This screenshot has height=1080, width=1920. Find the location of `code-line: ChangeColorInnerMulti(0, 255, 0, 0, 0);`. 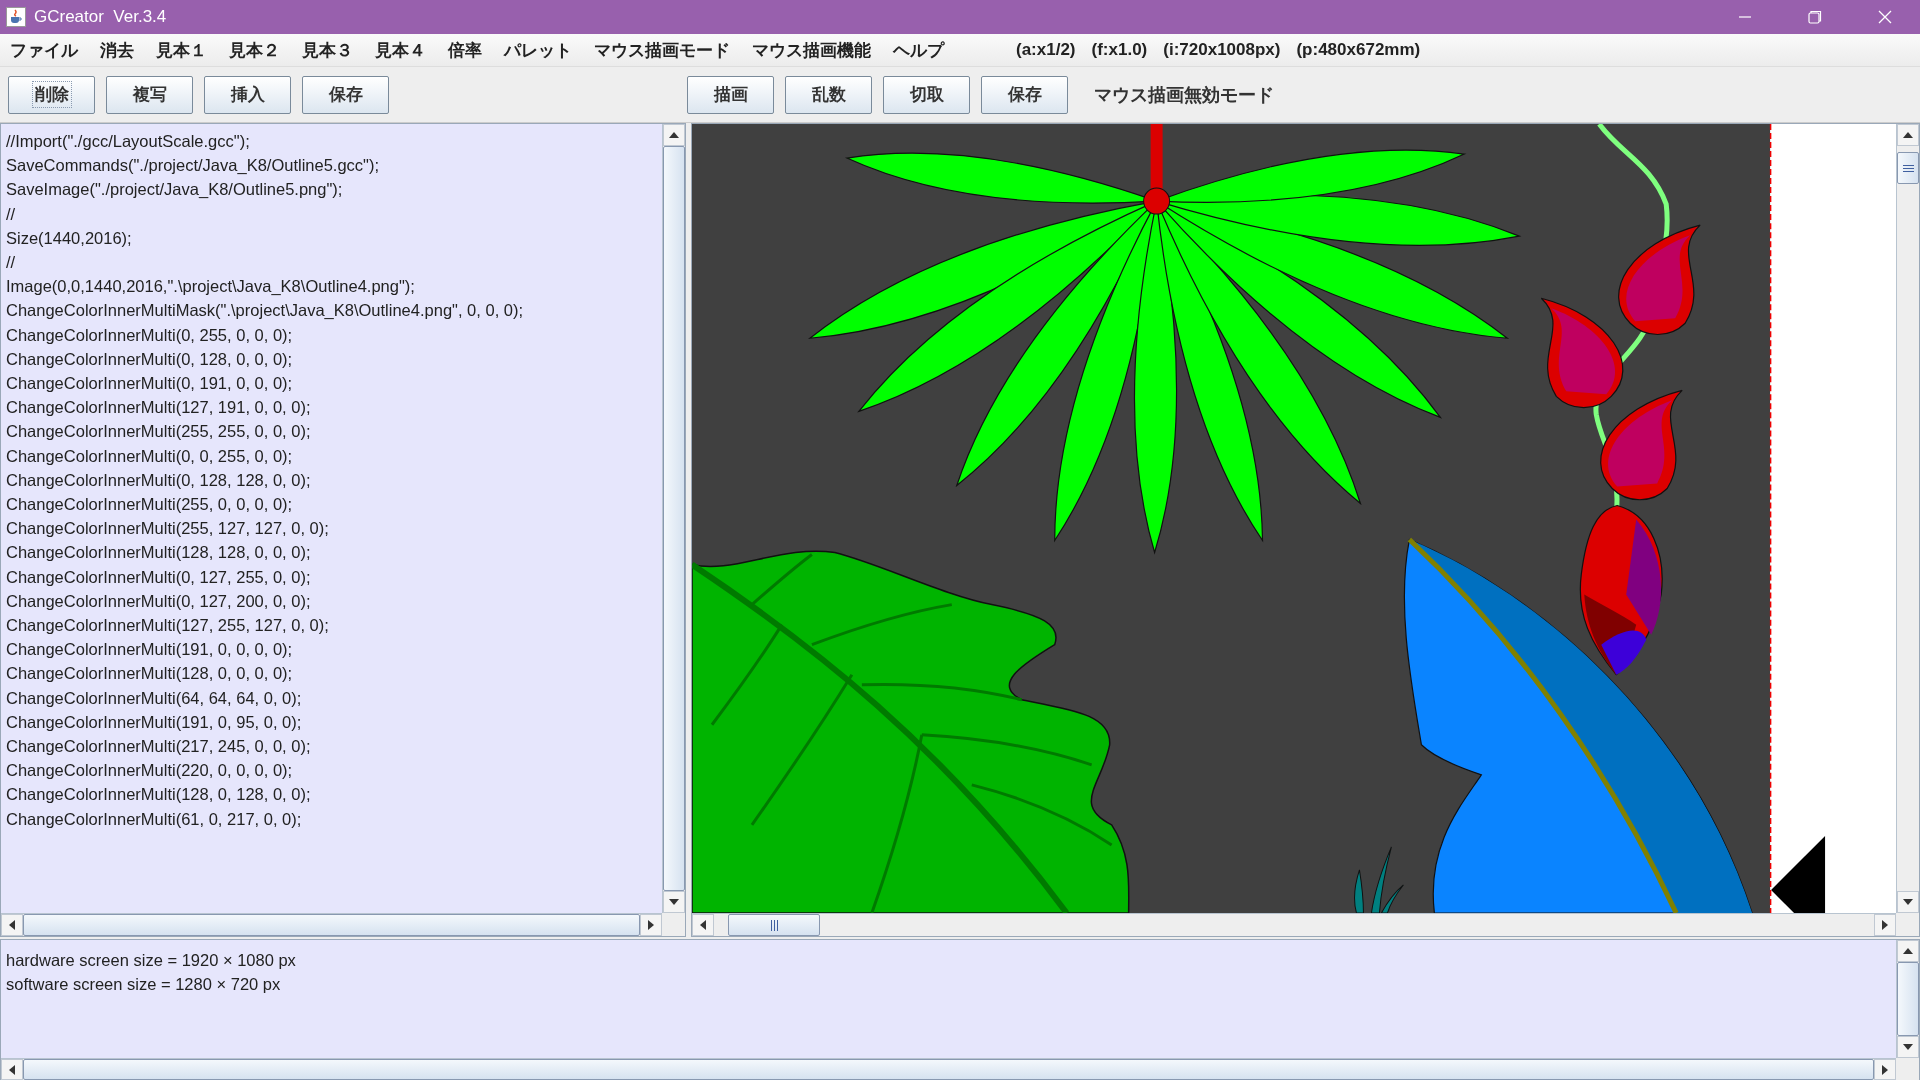

code-line: ChangeColorInnerMulti(0, 255, 0, 0, 0); is located at coordinates (150, 335).